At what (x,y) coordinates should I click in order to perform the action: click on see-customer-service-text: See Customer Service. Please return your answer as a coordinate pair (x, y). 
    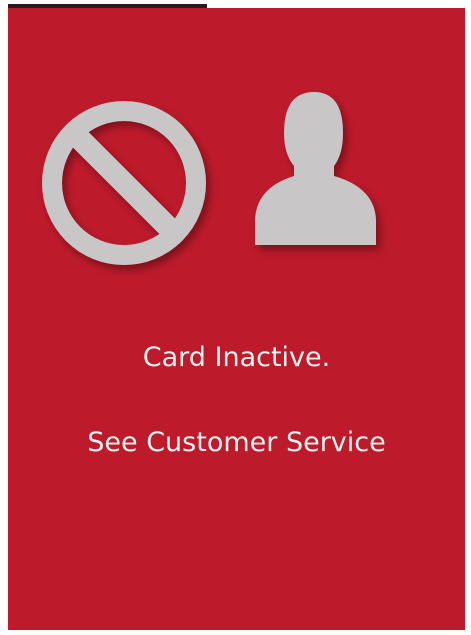
    Looking at the image, I should click on (236, 442).